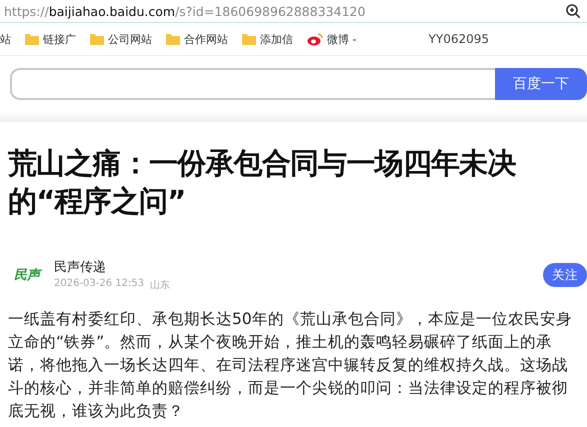  I want to click on publish-date: 2026-03-26 12:53, so click(99, 284).